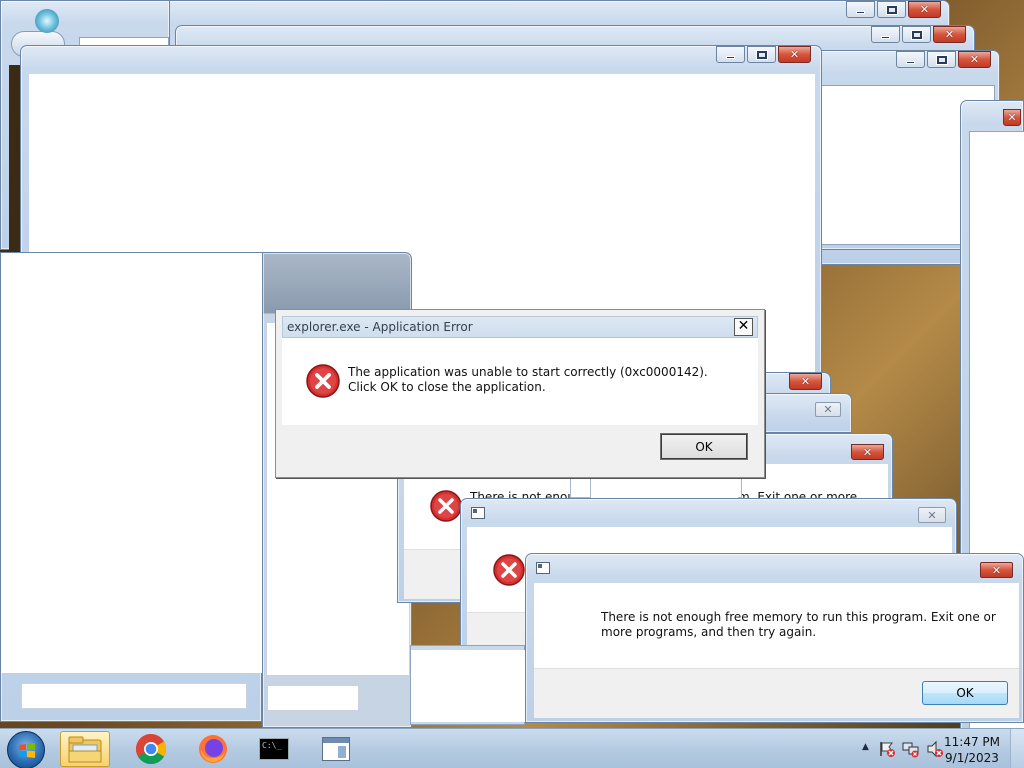 The height and width of the screenshot is (768, 1024). I want to click on firefox-icon, so click(213, 749).